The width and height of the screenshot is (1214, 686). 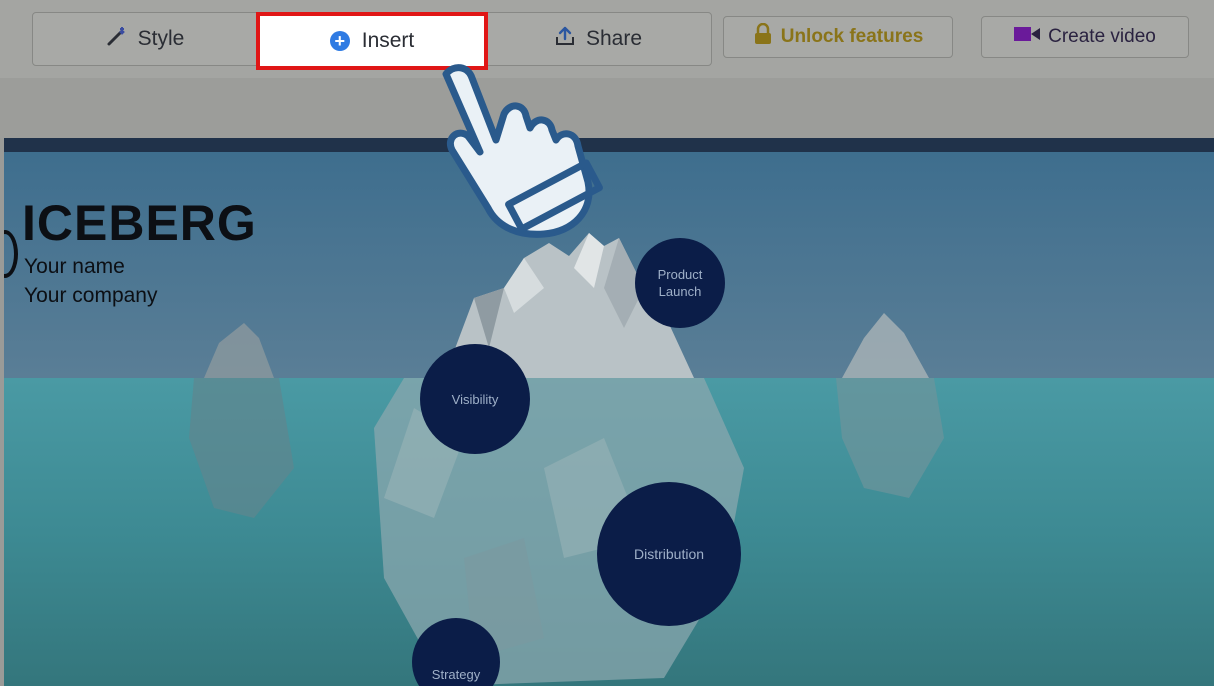 I want to click on topic-distribution: Distribution, so click(x=669, y=554).